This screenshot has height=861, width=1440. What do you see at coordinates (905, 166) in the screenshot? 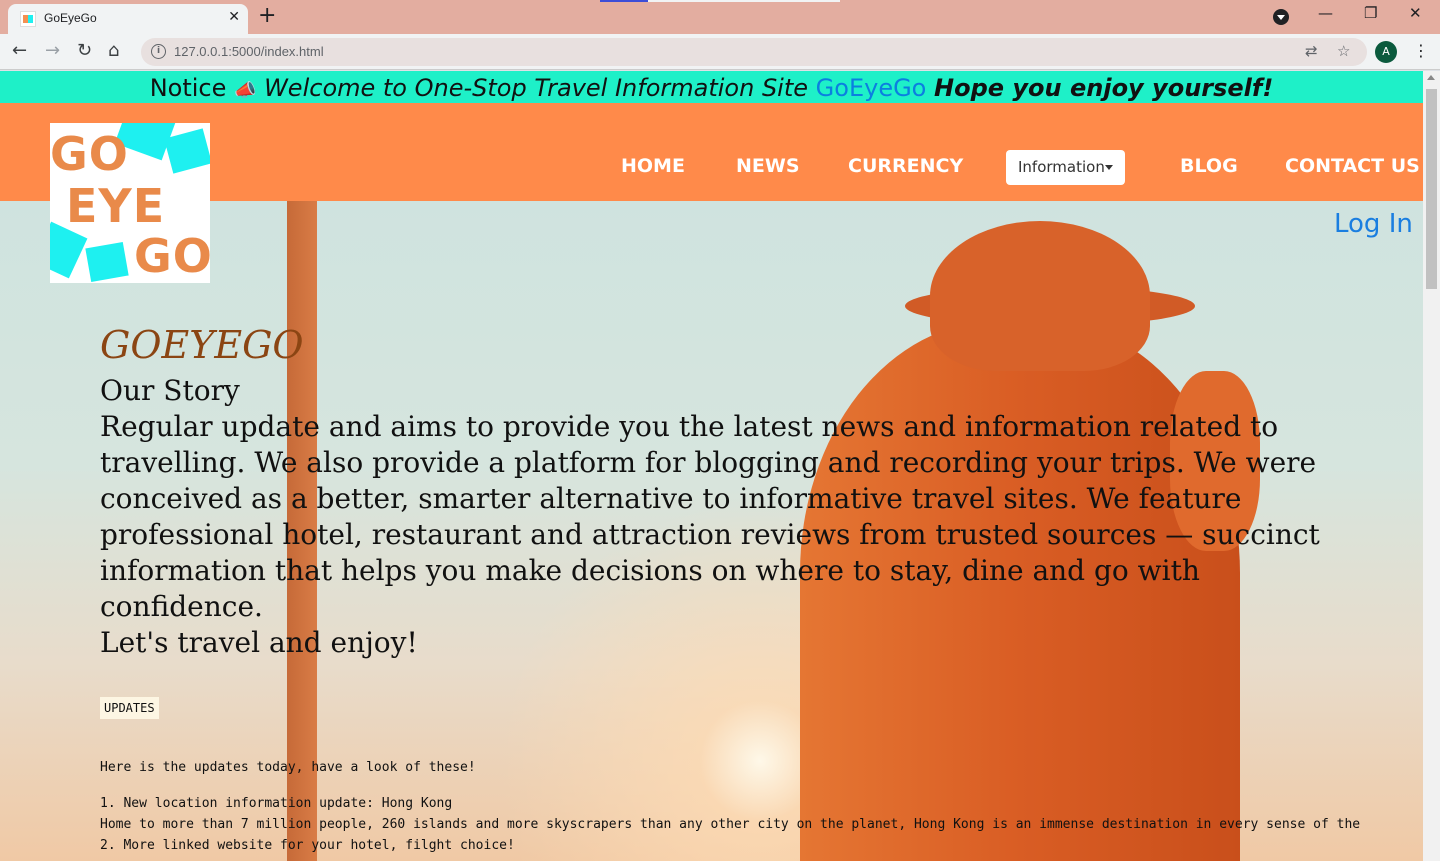
I see `nav-currency: CURRENCY` at bounding box center [905, 166].